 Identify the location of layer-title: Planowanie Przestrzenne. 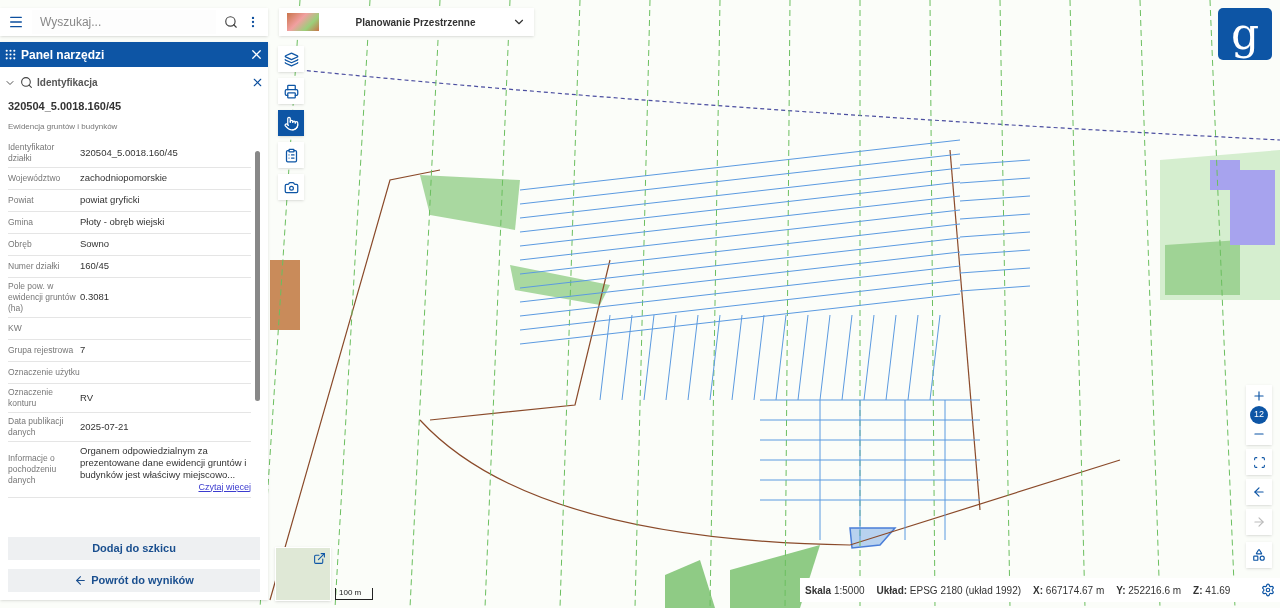
(415, 22).